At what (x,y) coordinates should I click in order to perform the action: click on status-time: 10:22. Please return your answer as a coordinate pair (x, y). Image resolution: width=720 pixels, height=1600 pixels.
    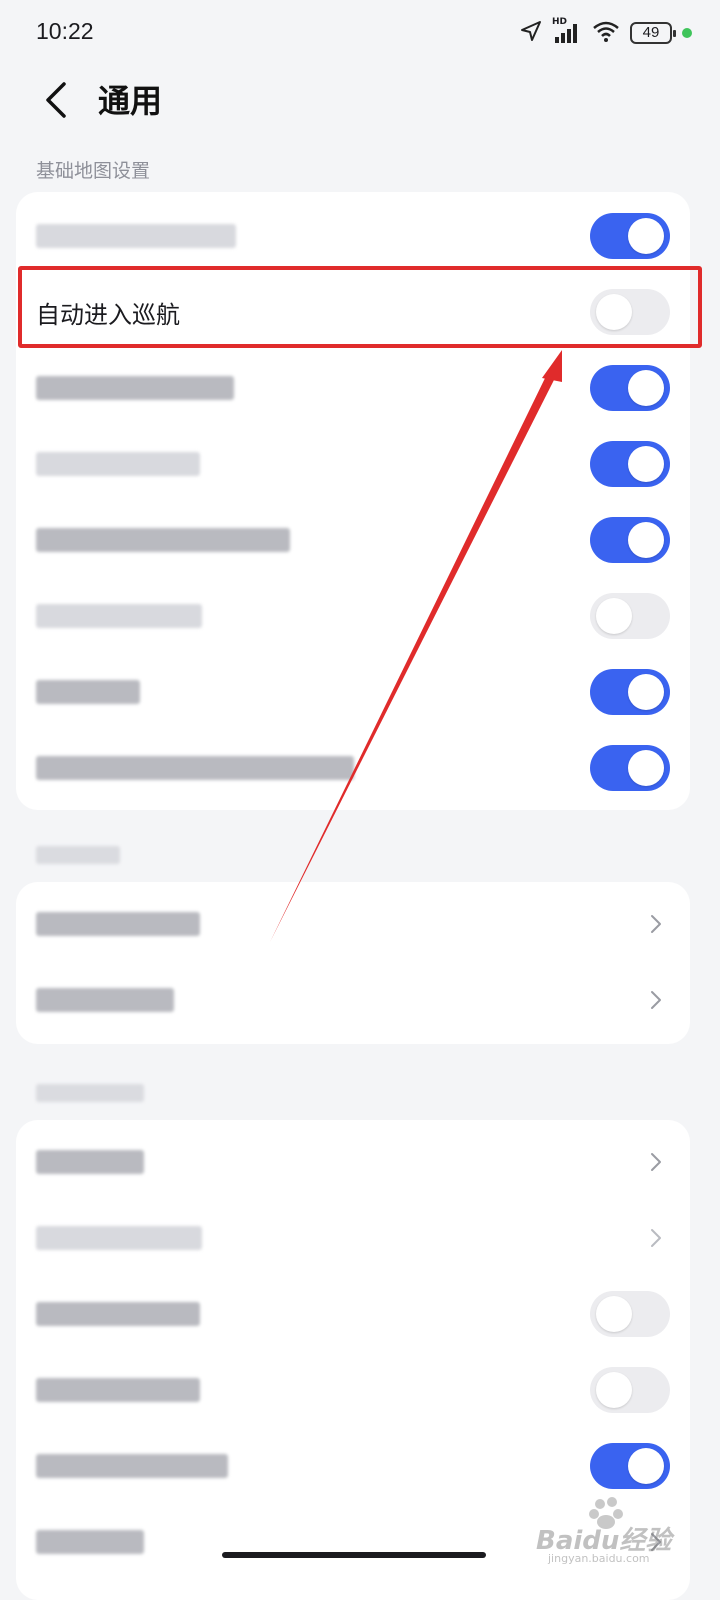
    Looking at the image, I should click on (65, 31).